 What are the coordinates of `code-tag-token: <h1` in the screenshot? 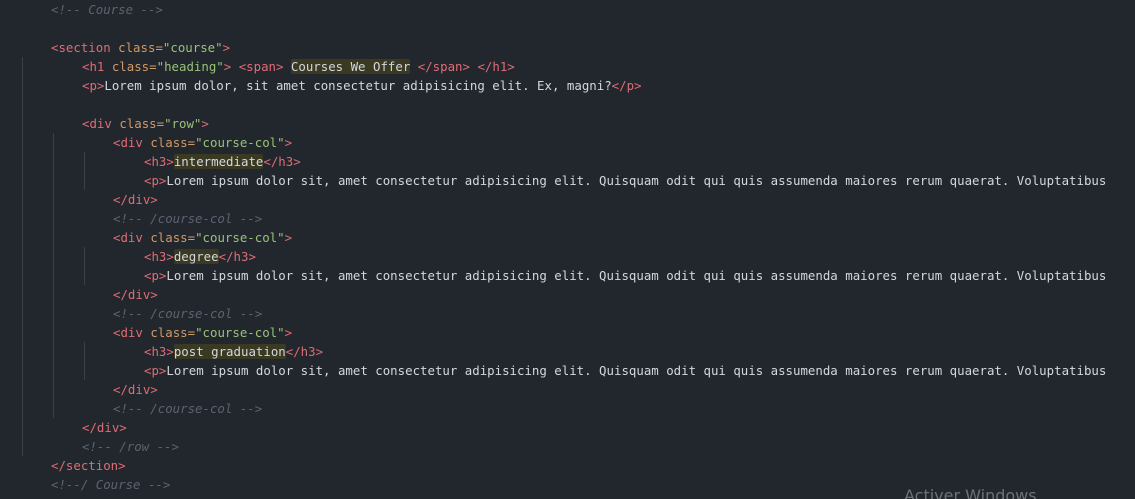 It's located at (97, 66).